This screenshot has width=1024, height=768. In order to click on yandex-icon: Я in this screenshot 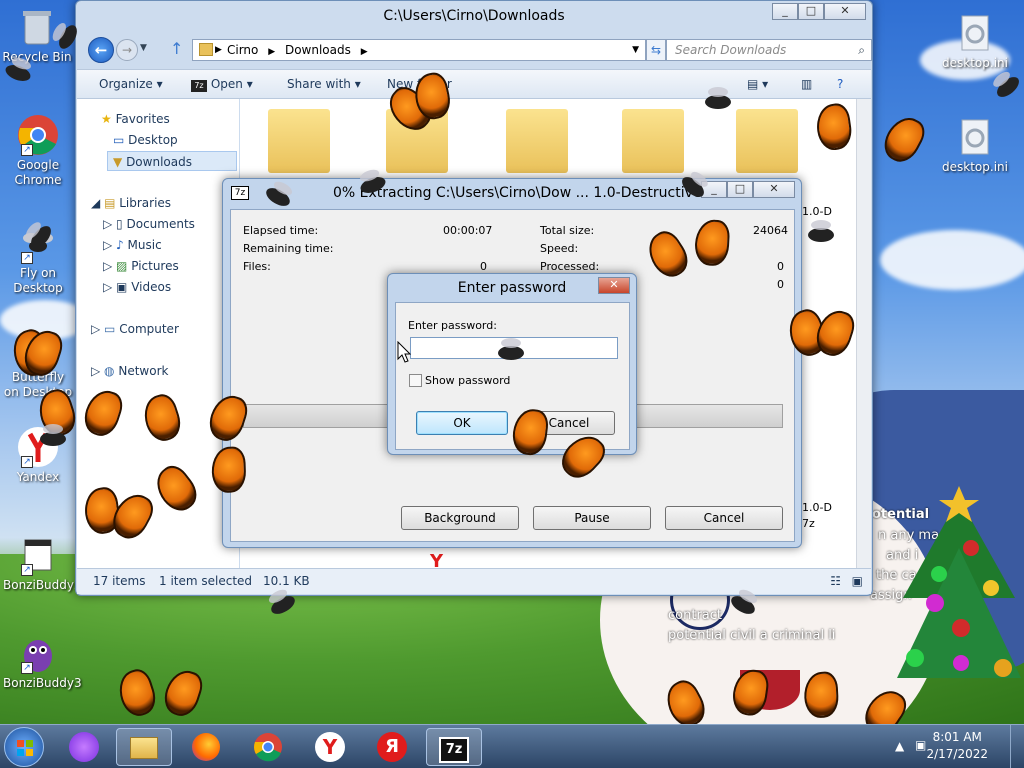, I will do `click(392, 747)`.